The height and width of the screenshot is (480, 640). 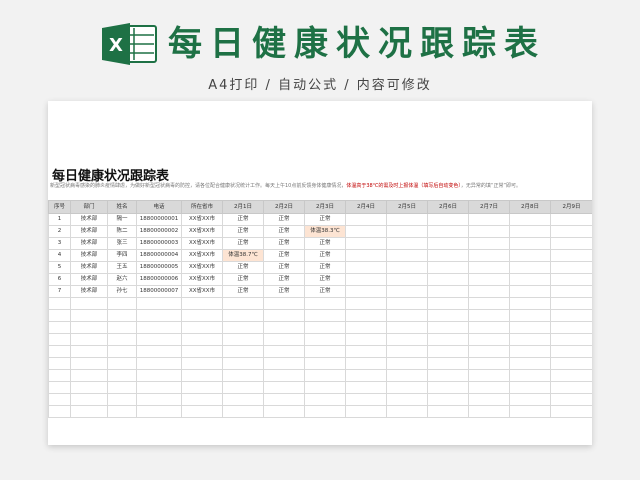 What do you see at coordinates (325, 231) in the screenshot?
I see `table-cell: 体温38.3℃` at bounding box center [325, 231].